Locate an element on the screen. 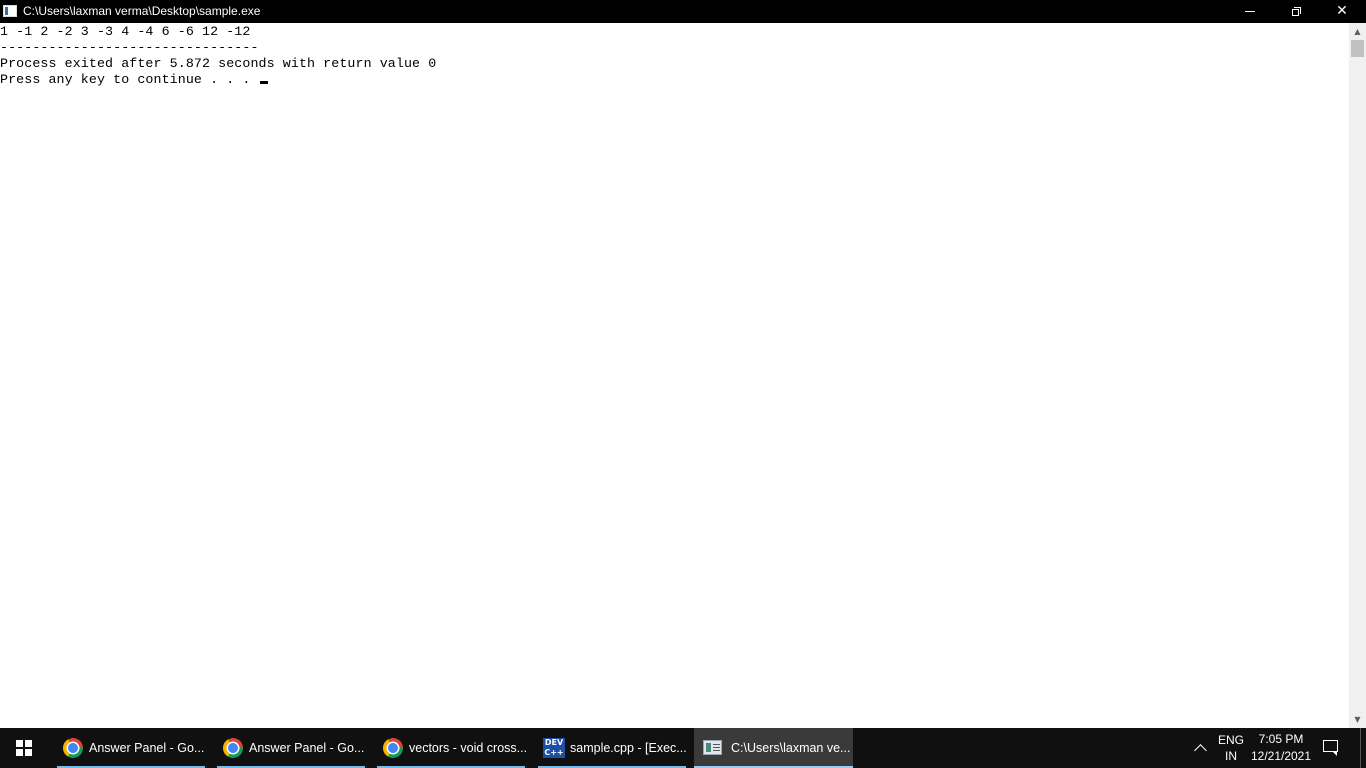 The width and height of the screenshot is (1366, 768). system-clock: 7:05 PM 12/21/2021 is located at coordinates (1281, 748).